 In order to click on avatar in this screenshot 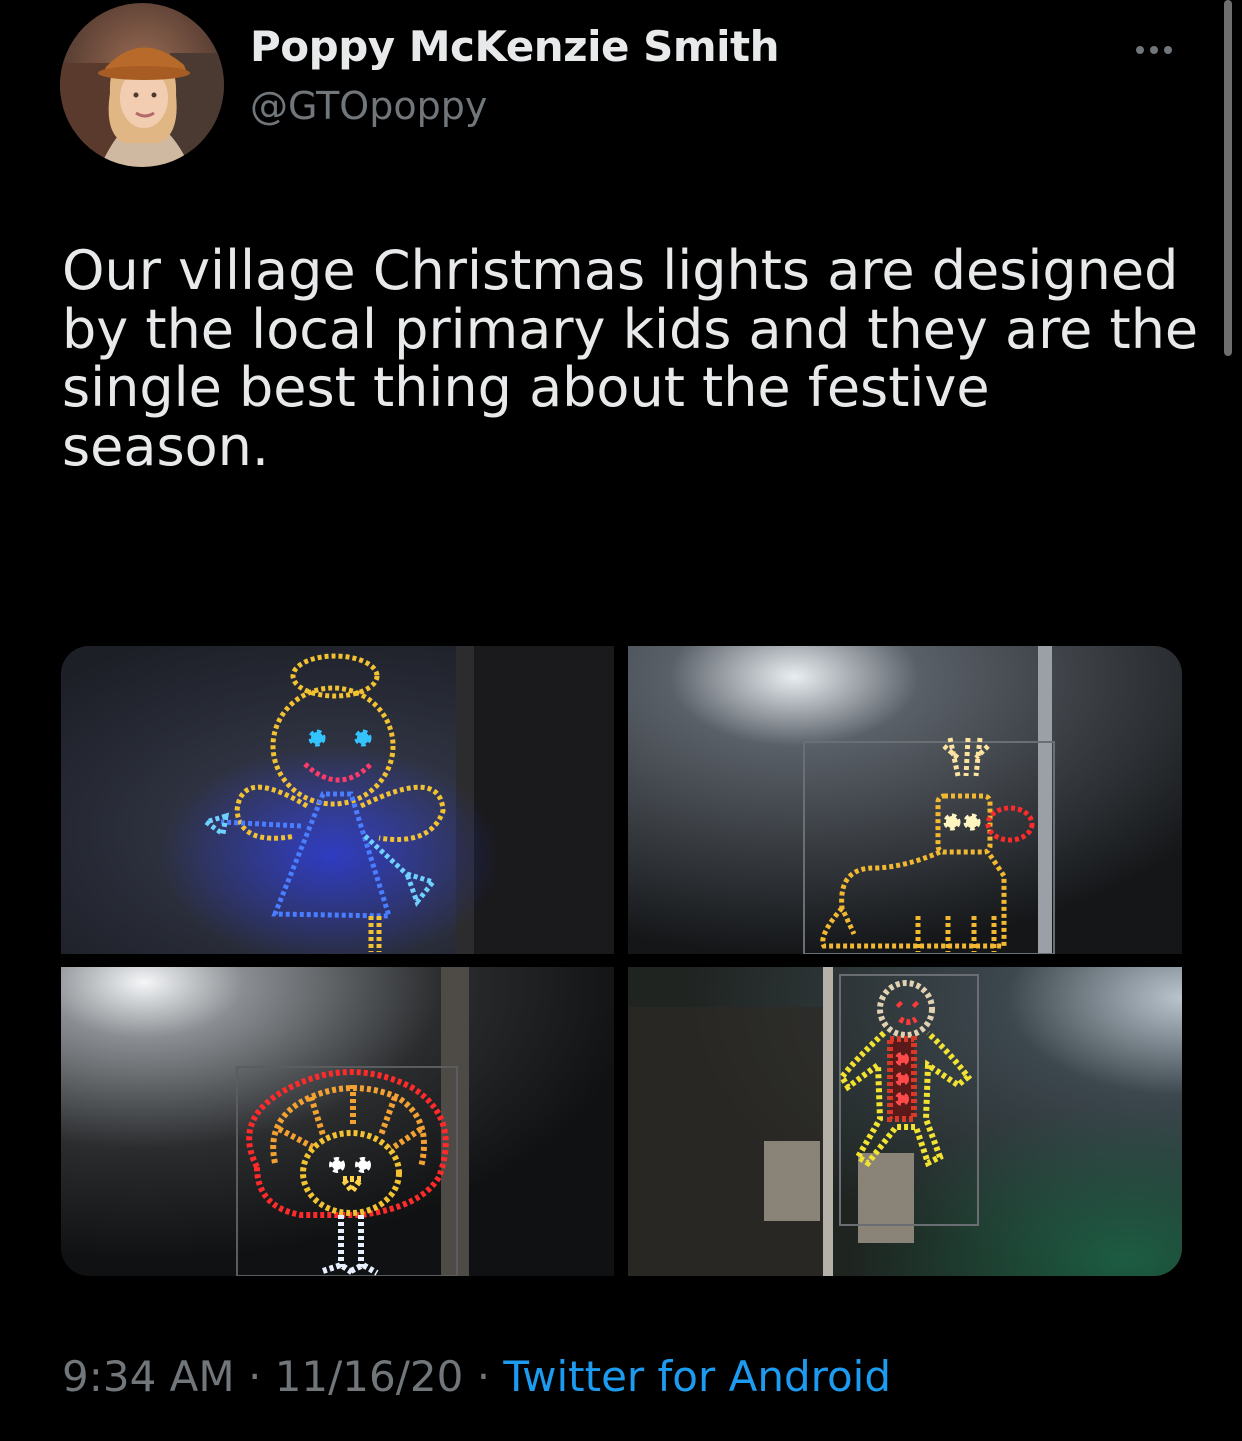, I will do `click(142, 85)`.